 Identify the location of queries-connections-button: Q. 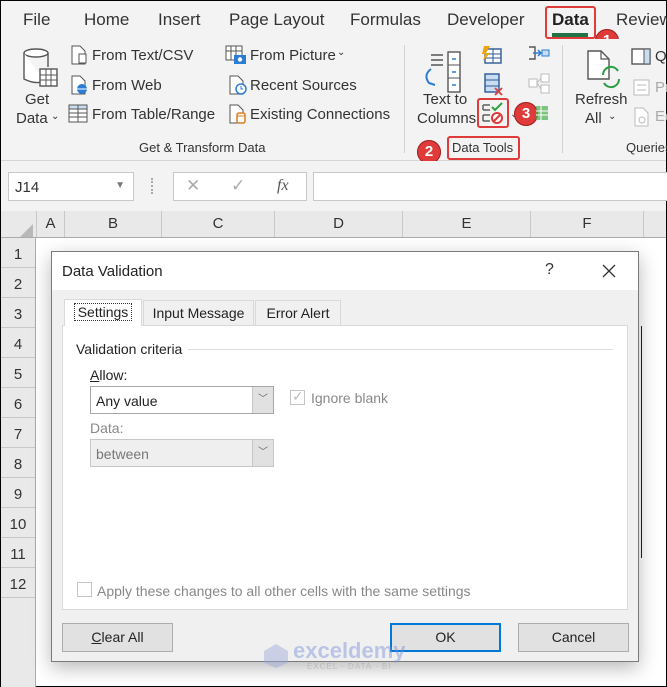
(661, 56).